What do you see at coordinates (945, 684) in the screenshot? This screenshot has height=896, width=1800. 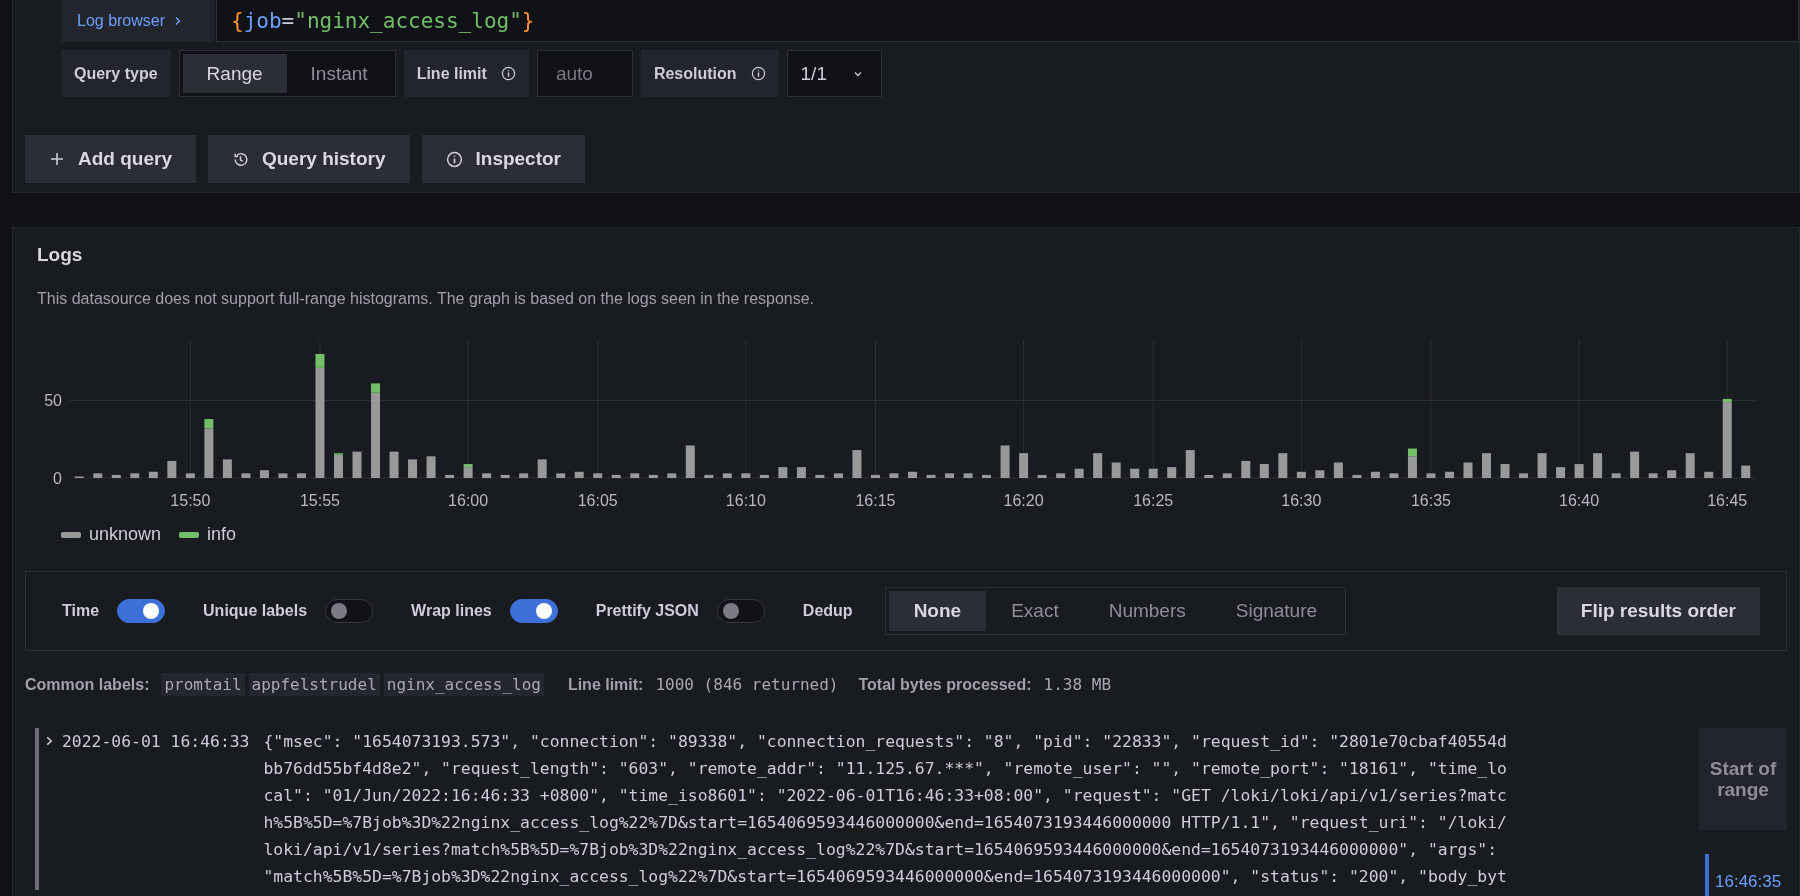 I see `meta-label: Total bytes processed:` at bounding box center [945, 684].